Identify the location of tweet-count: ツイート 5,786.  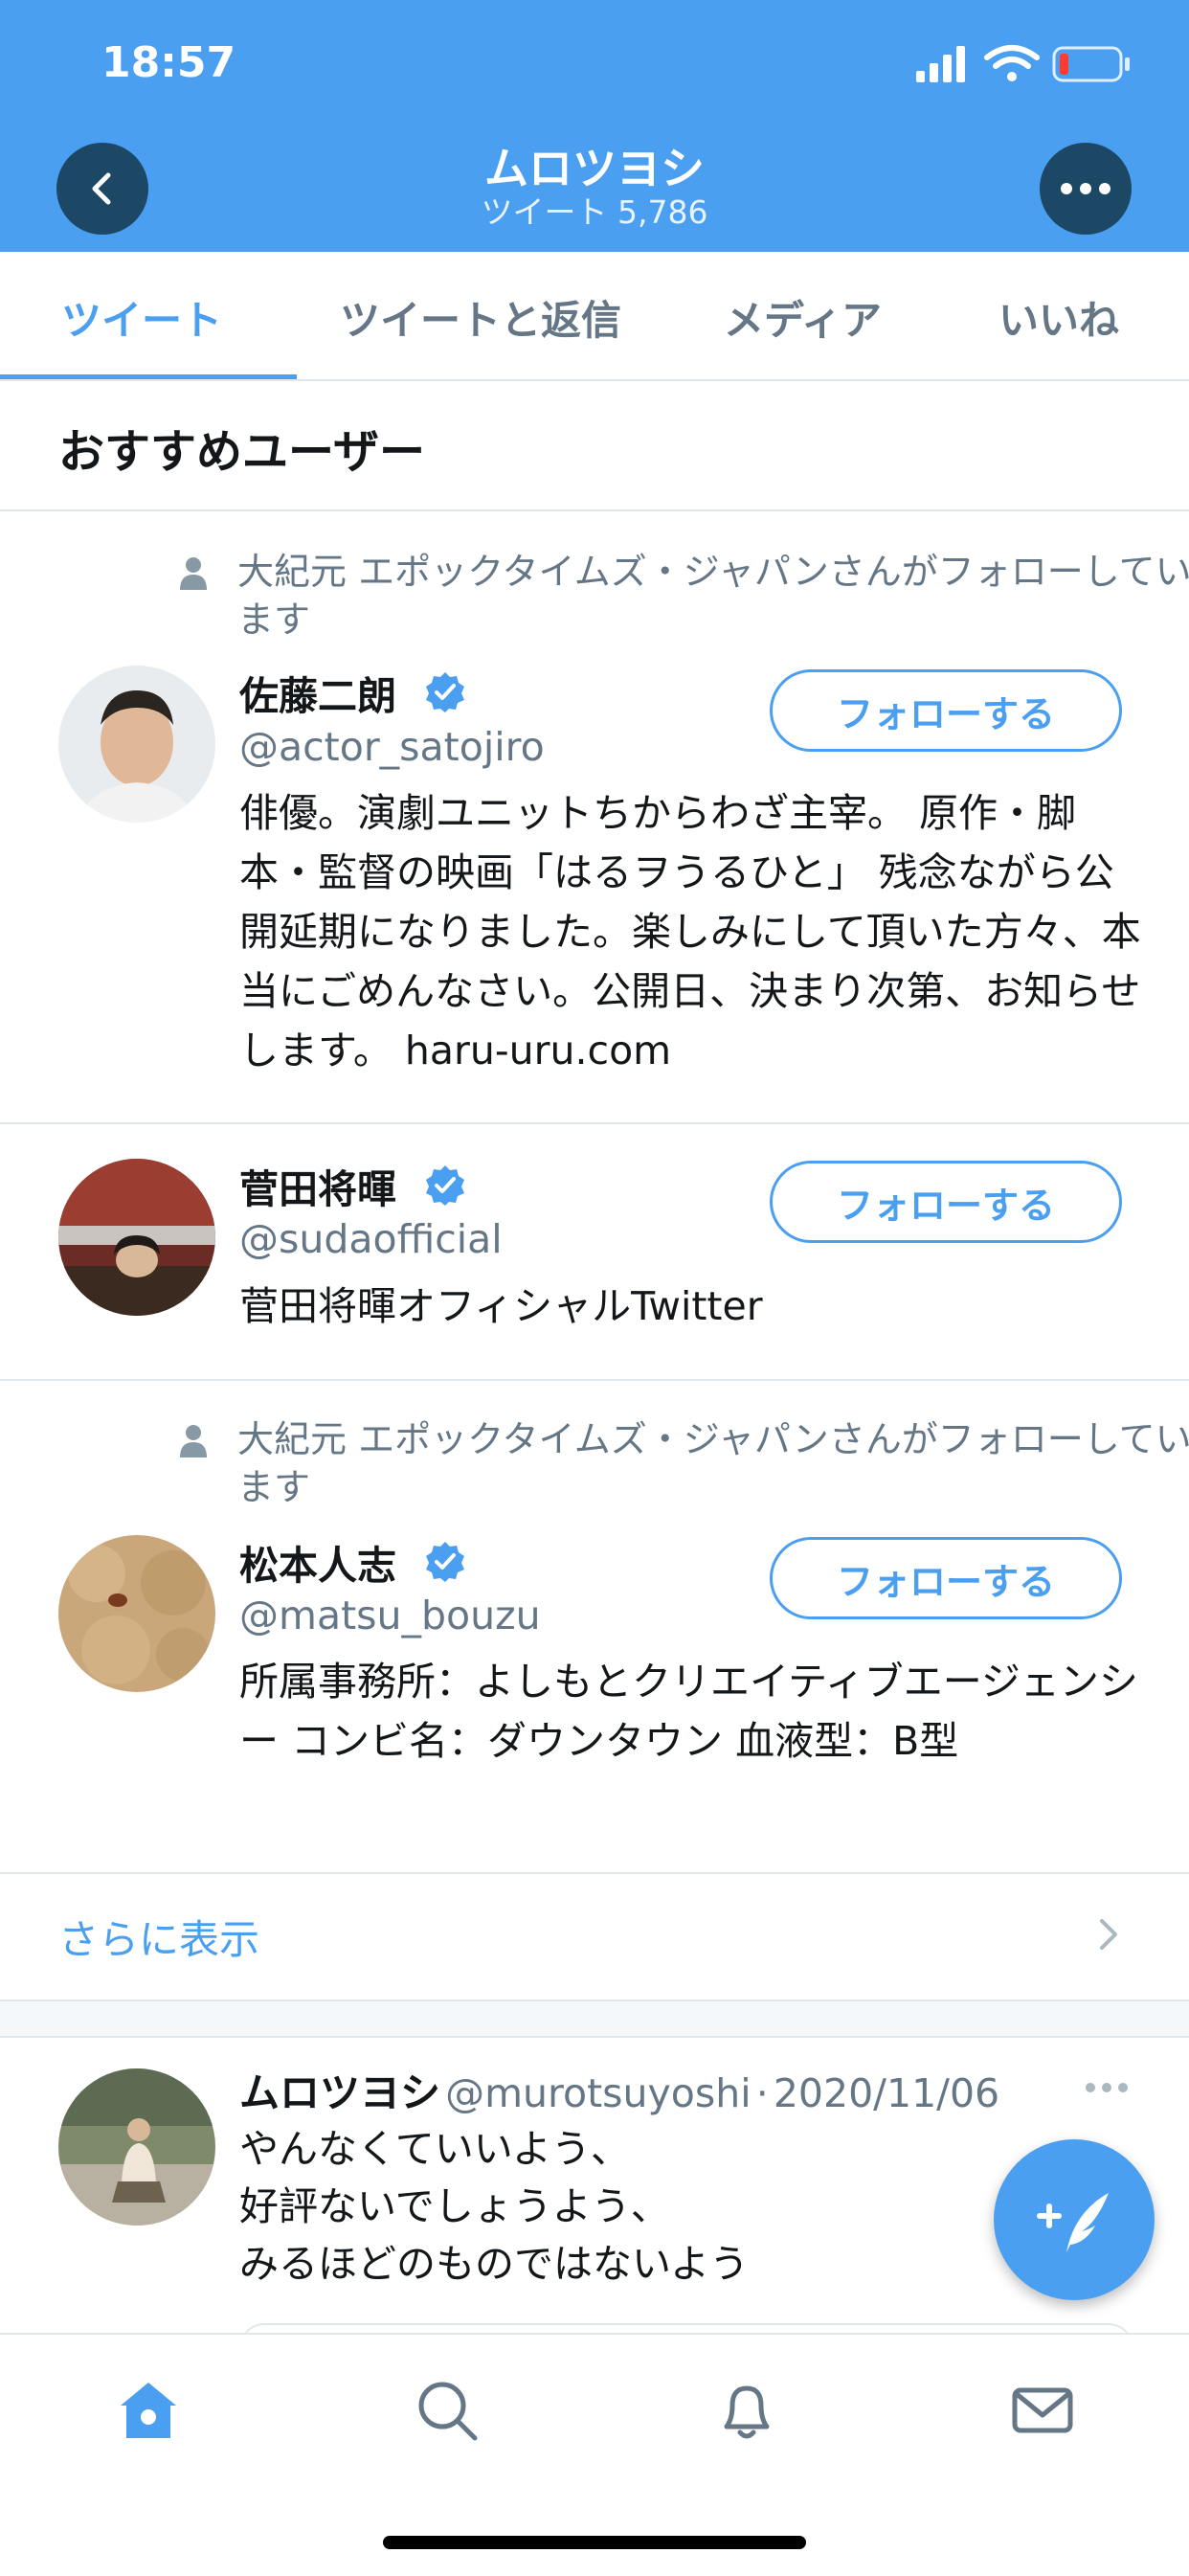
(594, 212).